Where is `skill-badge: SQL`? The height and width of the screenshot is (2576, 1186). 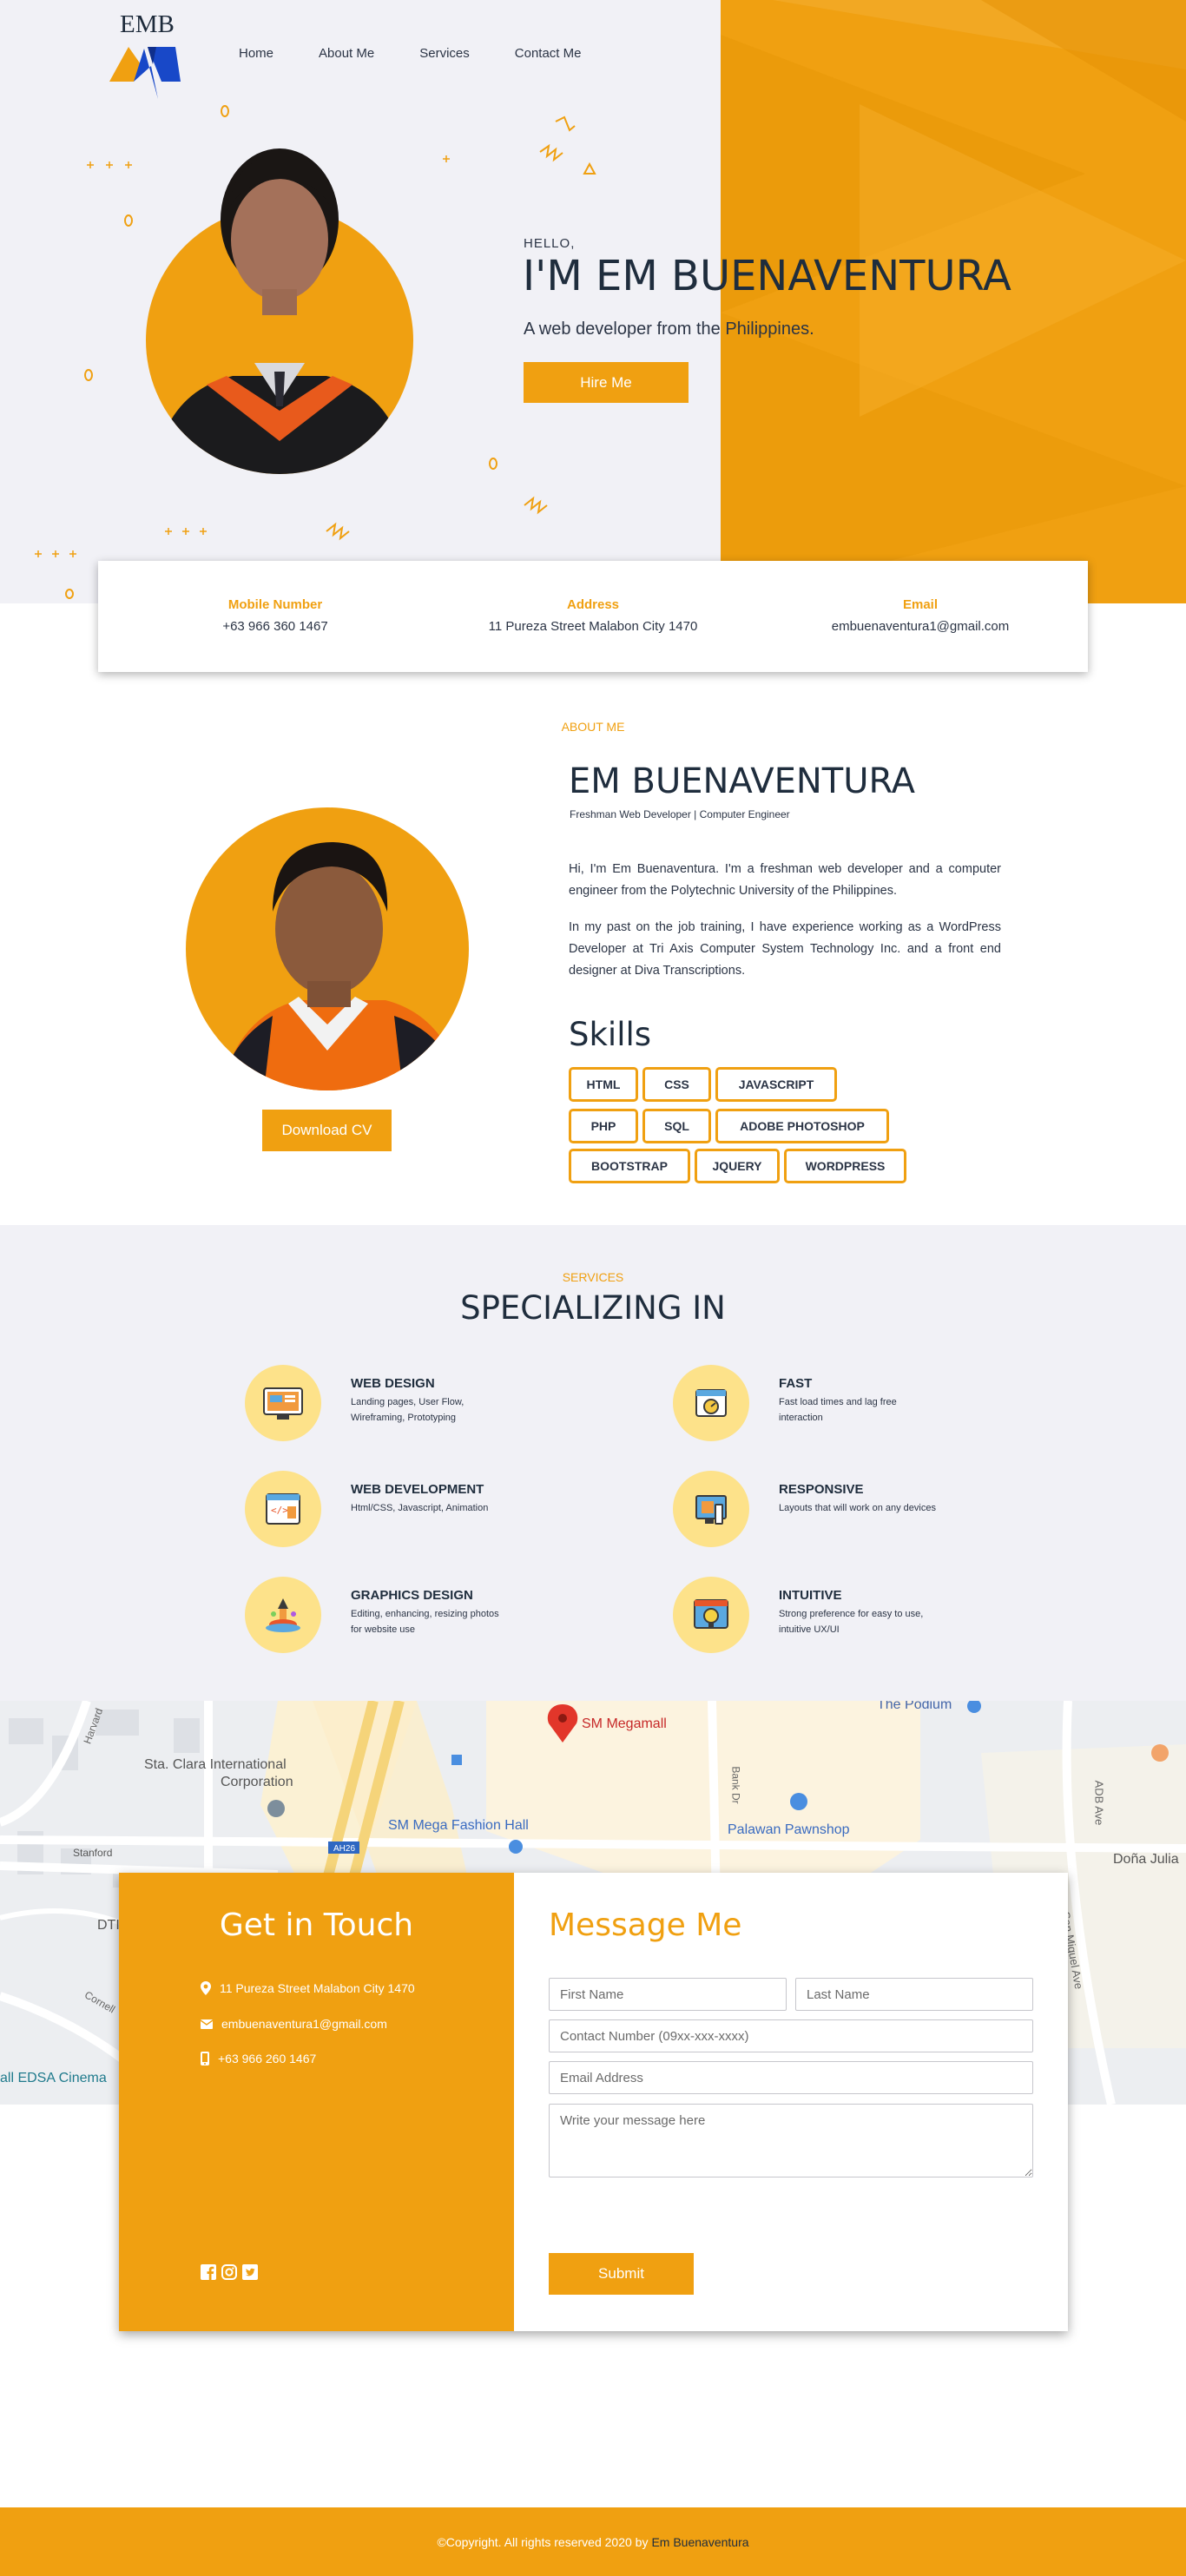
skill-badge: SQL is located at coordinates (676, 1126).